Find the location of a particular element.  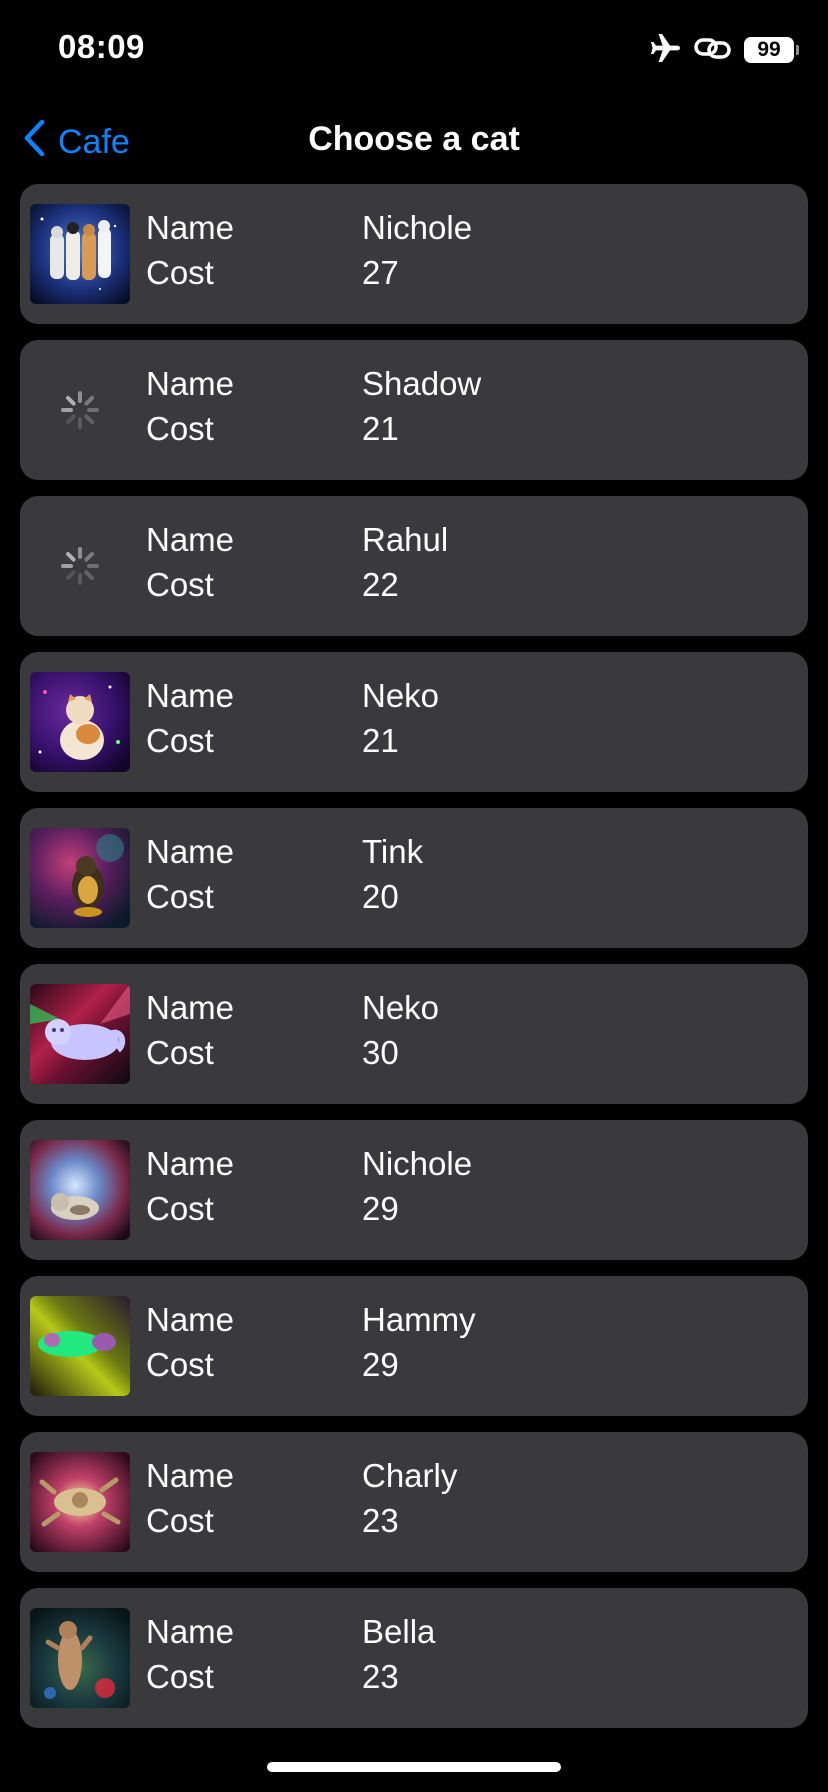

page-title: Choose a cat is located at coordinates (414, 139).